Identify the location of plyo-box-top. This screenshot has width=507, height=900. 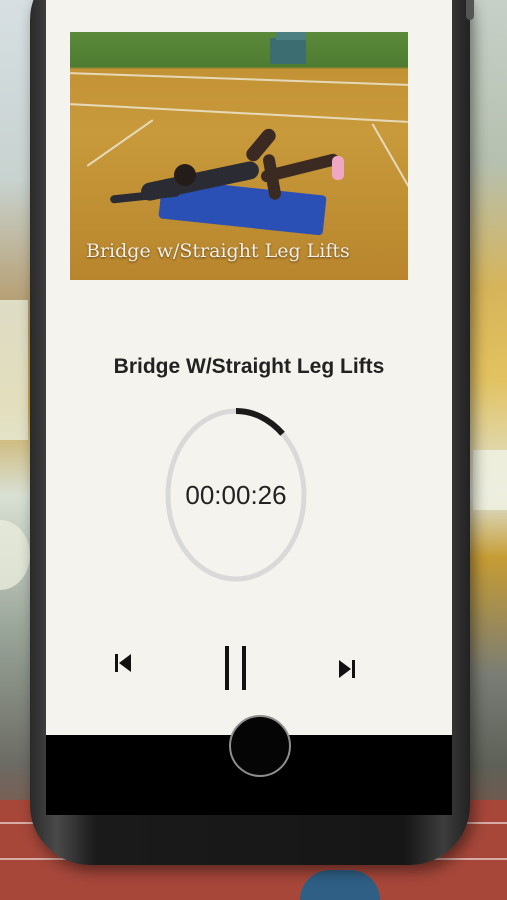
(291, 36).